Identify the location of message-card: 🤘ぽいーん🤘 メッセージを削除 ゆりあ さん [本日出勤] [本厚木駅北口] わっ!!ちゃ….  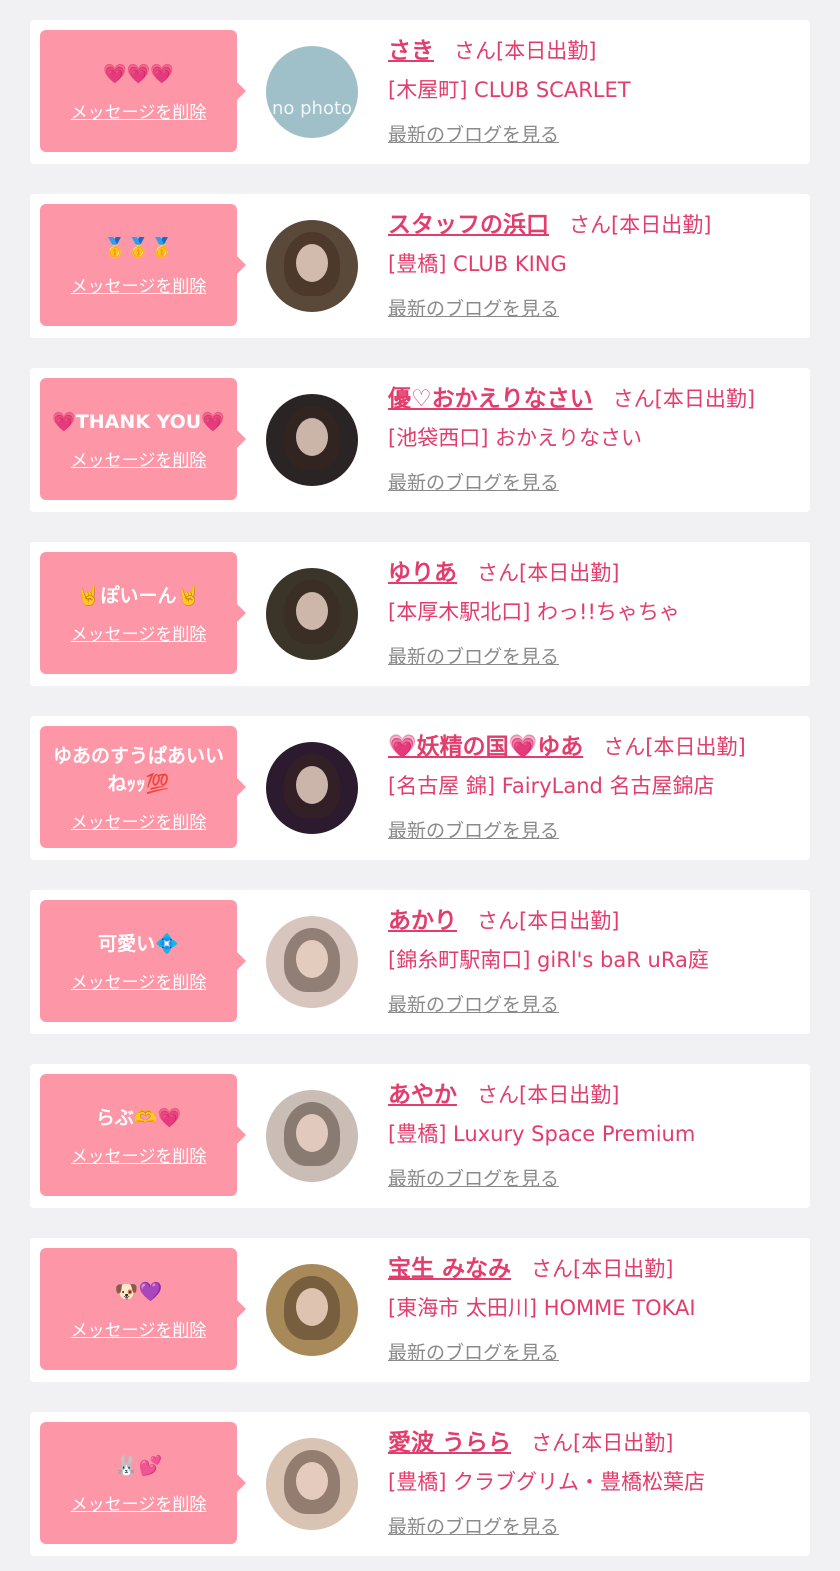
(420, 614).